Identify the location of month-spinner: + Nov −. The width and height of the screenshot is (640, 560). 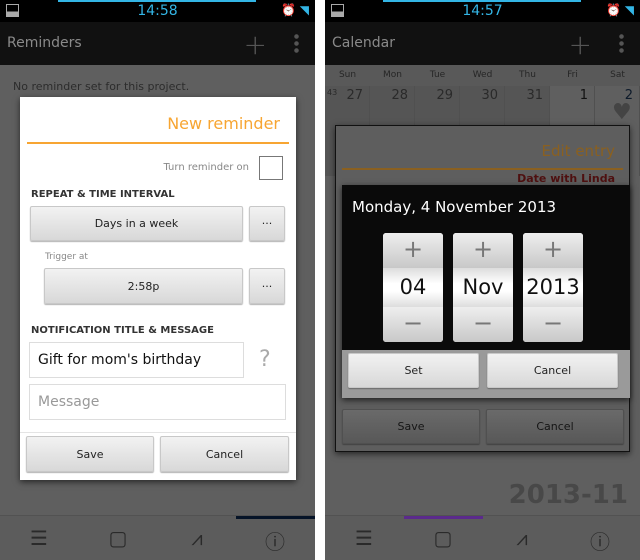
(483, 287).